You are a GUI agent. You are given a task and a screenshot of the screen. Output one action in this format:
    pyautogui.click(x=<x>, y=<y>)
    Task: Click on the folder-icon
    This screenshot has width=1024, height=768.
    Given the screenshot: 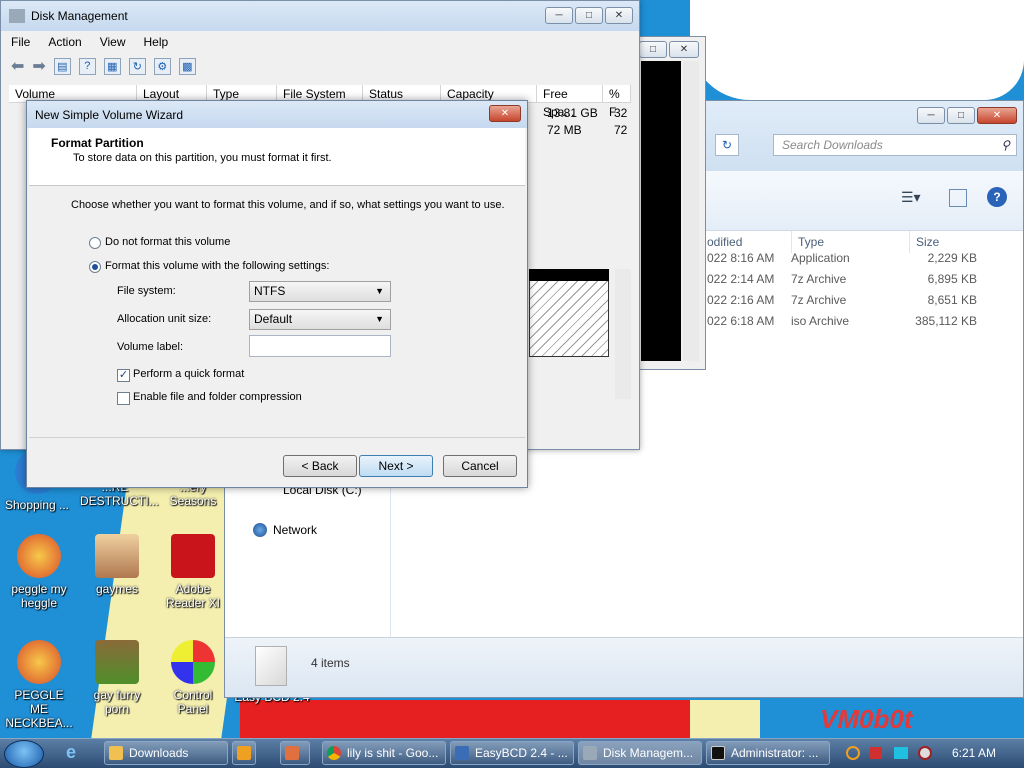 What is the action you would take?
    pyautogui.click(x=116, y=753)
    